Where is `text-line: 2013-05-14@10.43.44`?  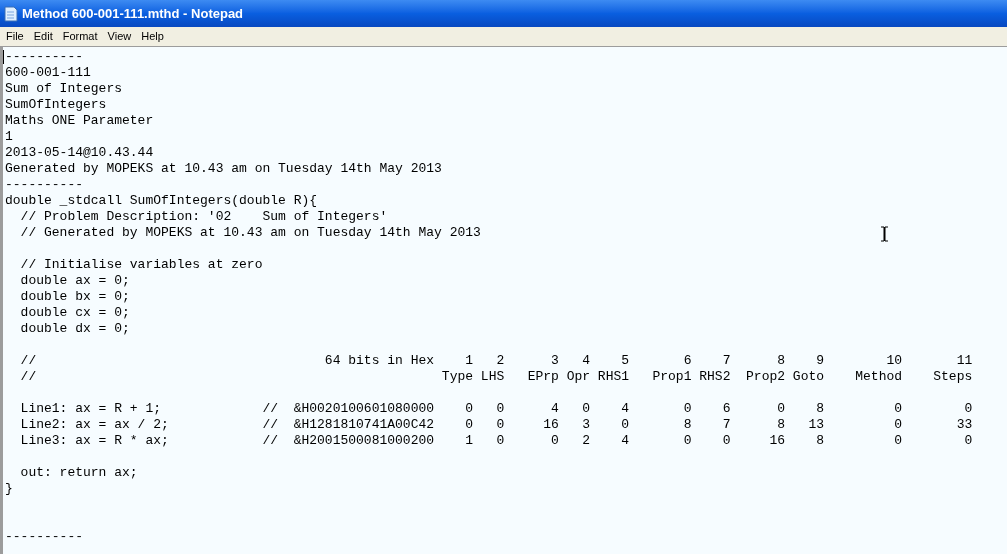
text-line: 2013-05-14@10.43.44 is located at coordinates (79, 153).